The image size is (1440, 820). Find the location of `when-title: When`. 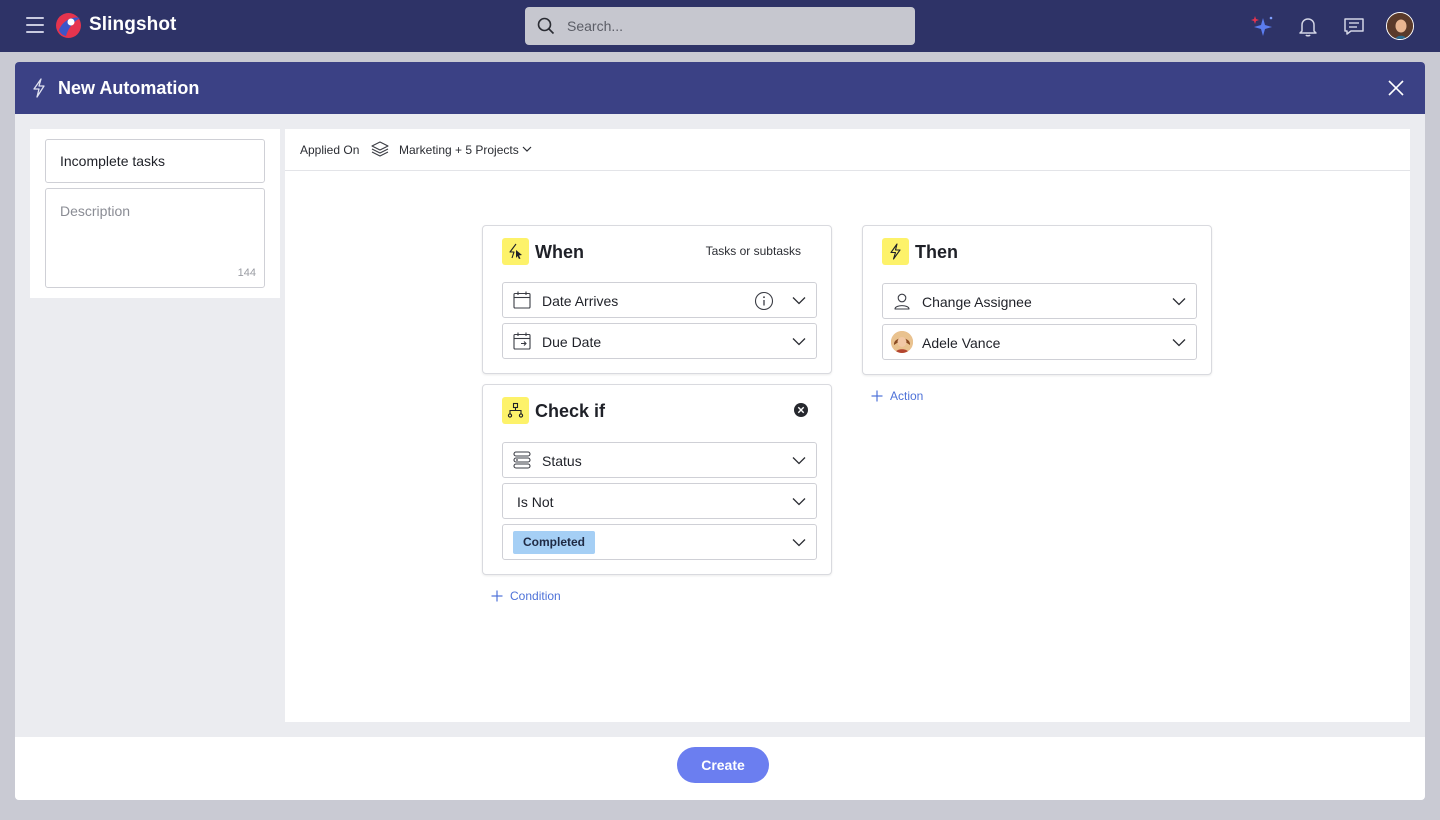

when-title: When is located at coordinates (559, 252).